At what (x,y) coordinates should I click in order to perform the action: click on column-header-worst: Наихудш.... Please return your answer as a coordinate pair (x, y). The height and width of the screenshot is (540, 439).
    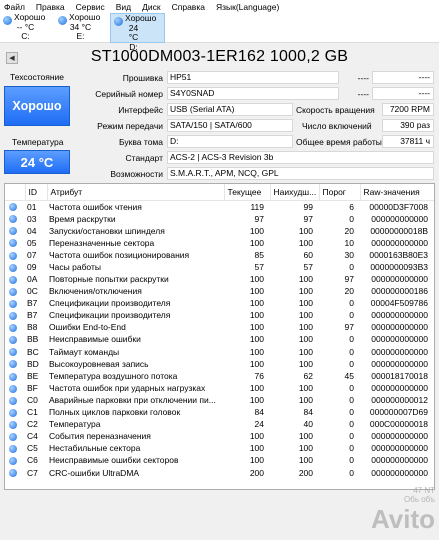
    Looking at the image, I should click on (295, 192).